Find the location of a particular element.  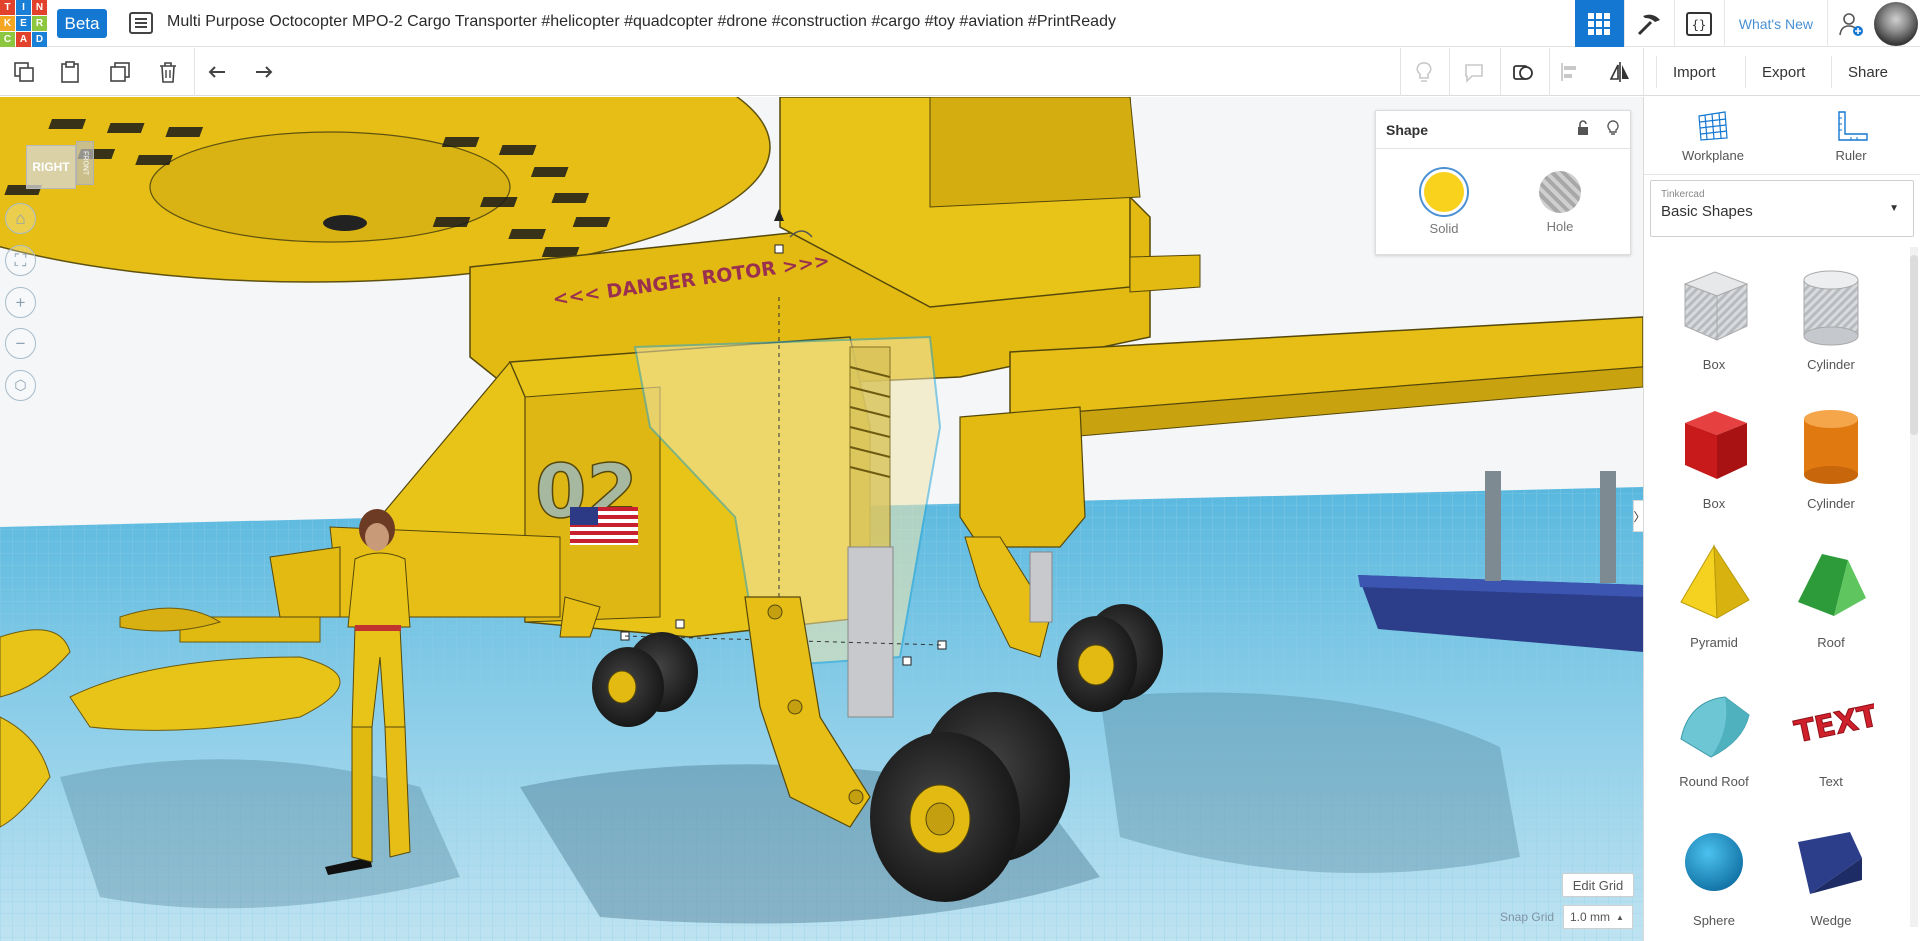

shape-text: TEXT Text is located at coordinates (1831, 741).